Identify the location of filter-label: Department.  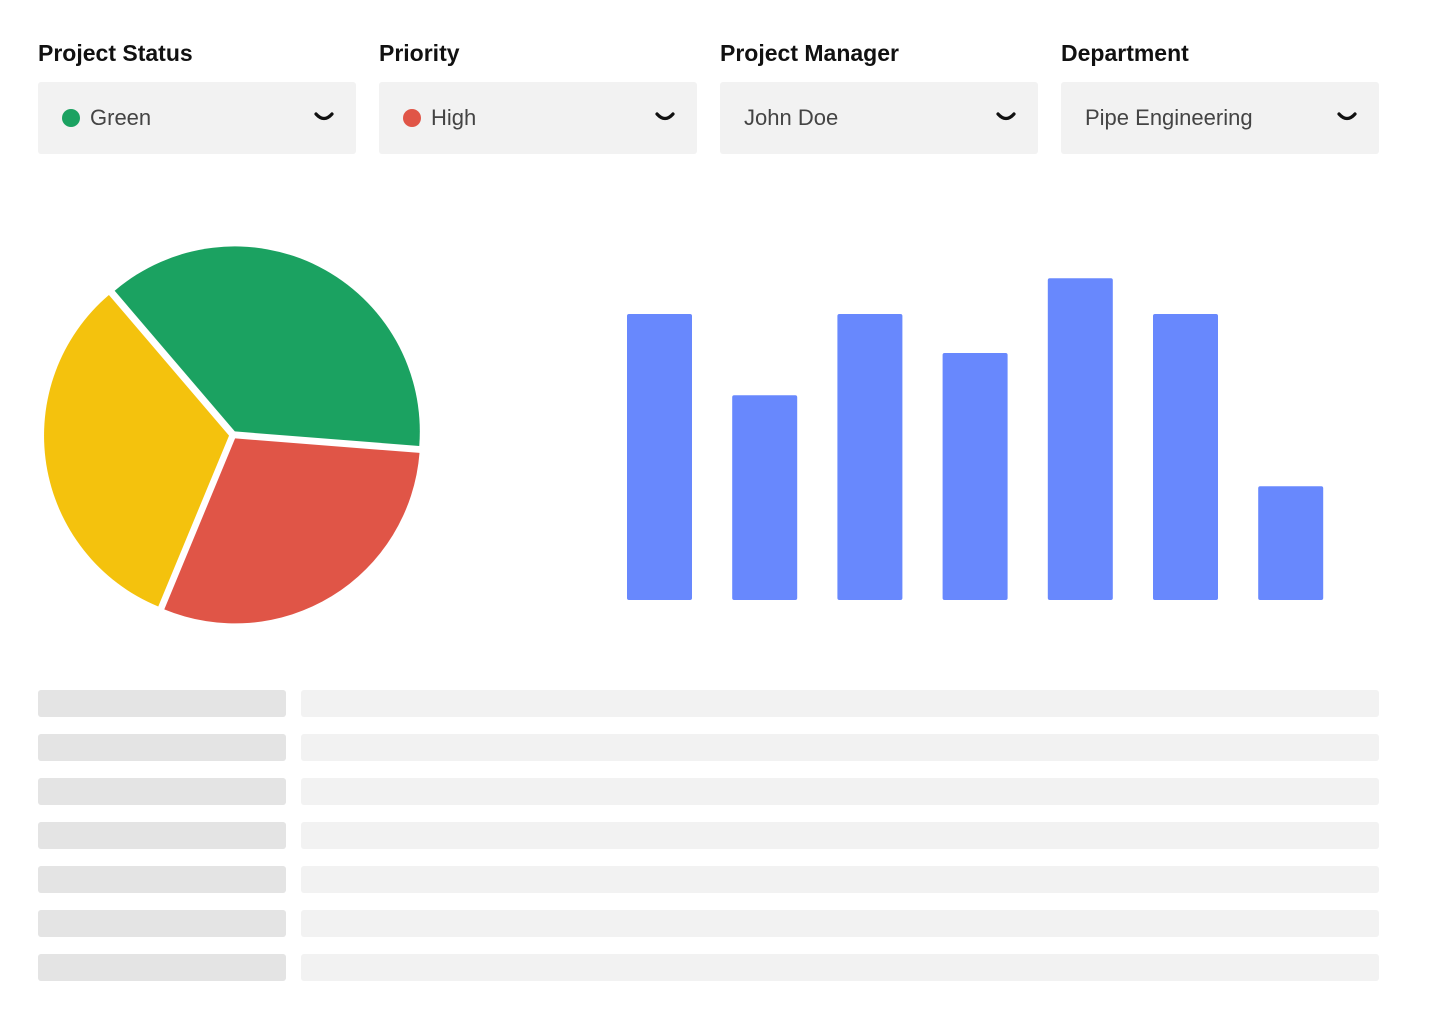
(1125, 53).